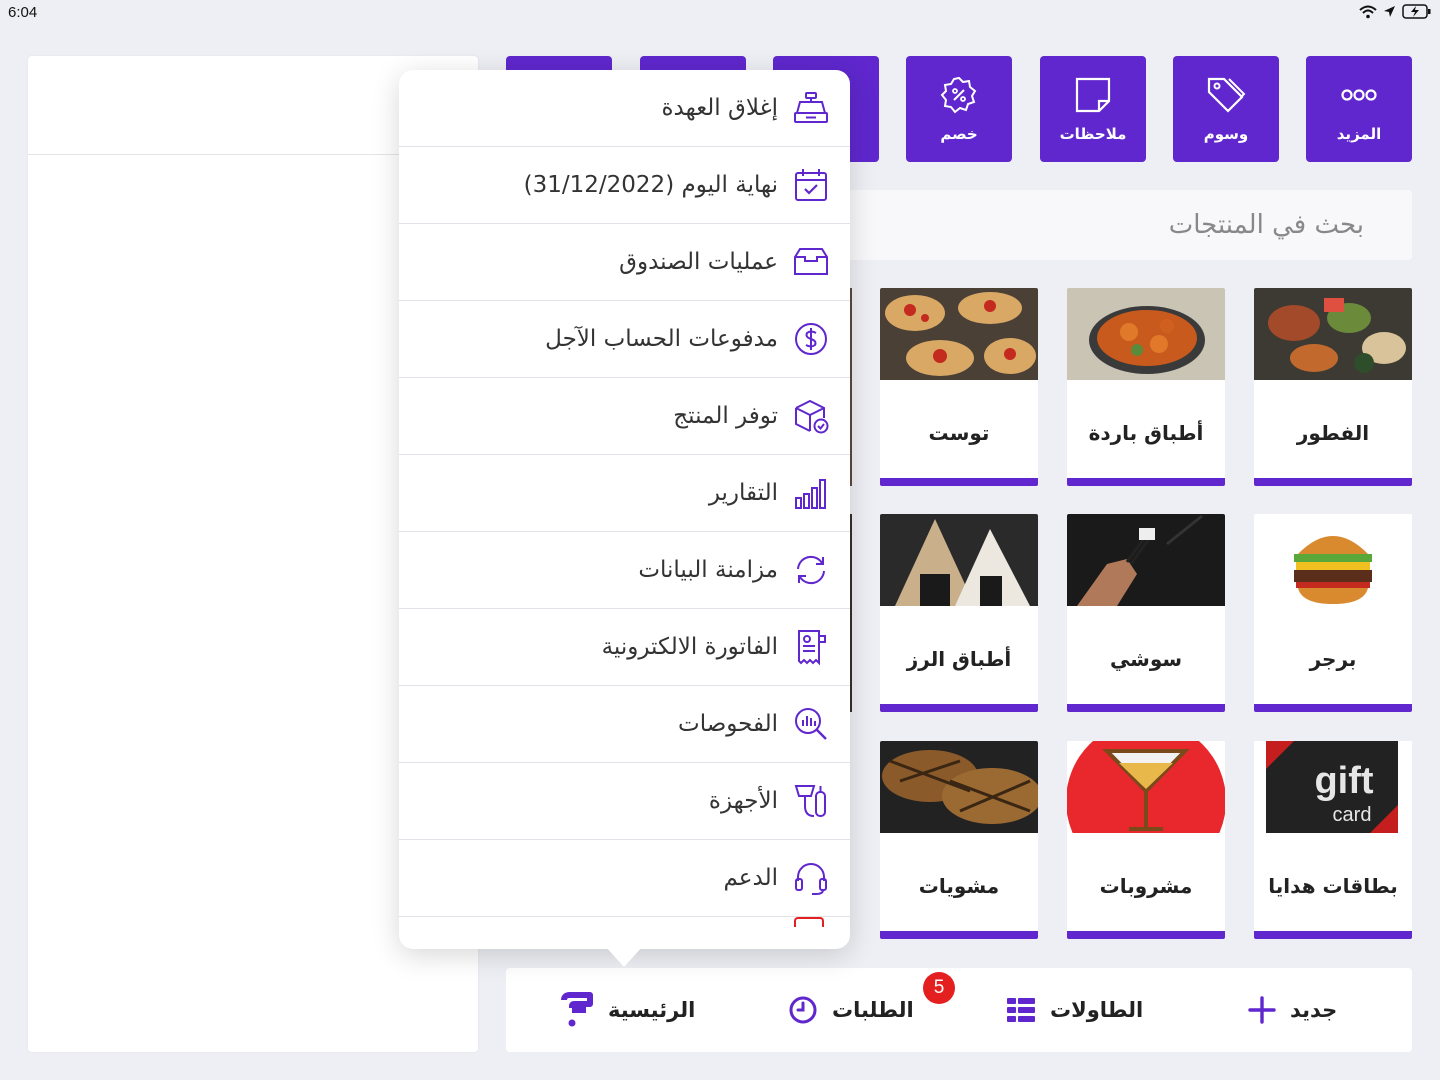 This screenshot has width=1440, height=1080. I want to click on e-invoice-icon, so click(812, 648).